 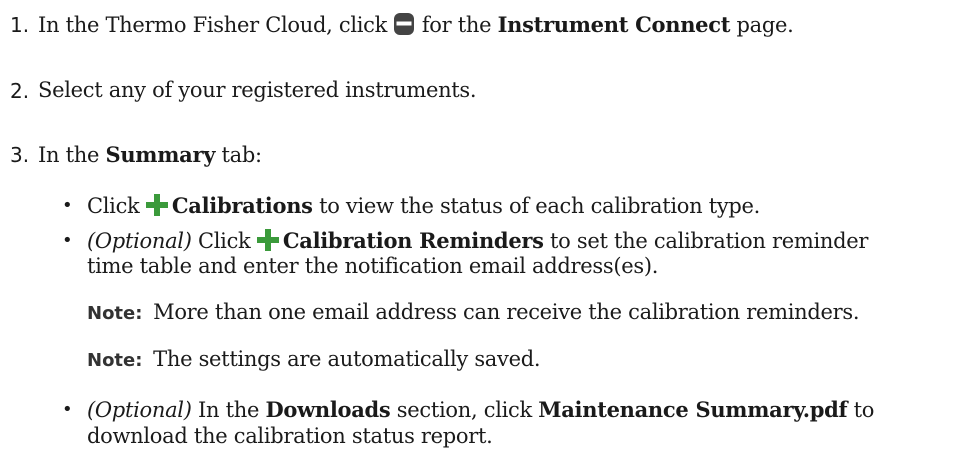 I want to click on maintenance-summary-link: Maintenance Summary.pdf, so click(x=693, y=409).